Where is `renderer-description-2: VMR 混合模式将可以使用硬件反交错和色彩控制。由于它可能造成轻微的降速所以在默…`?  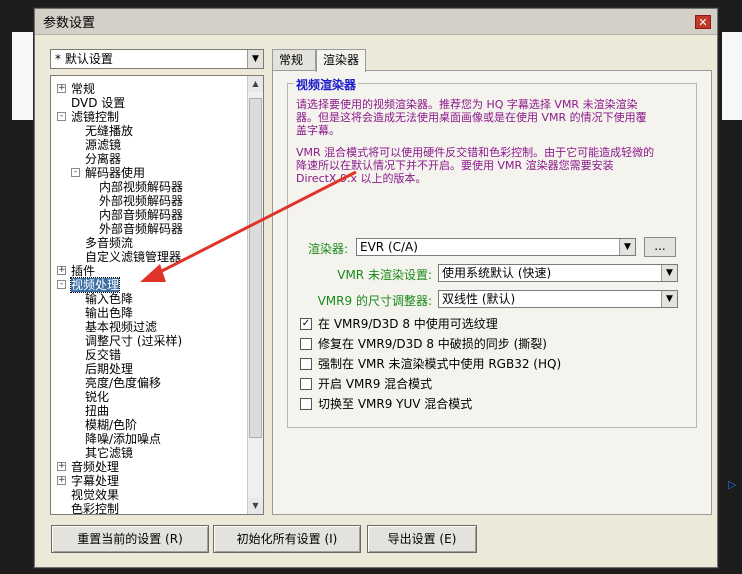
renderer-description-2: VMR 混合模式将可以使用硬件反交错和色彩控制。由于它可能造成轻微的降速所以在默… is located at coordinates (475, 165).